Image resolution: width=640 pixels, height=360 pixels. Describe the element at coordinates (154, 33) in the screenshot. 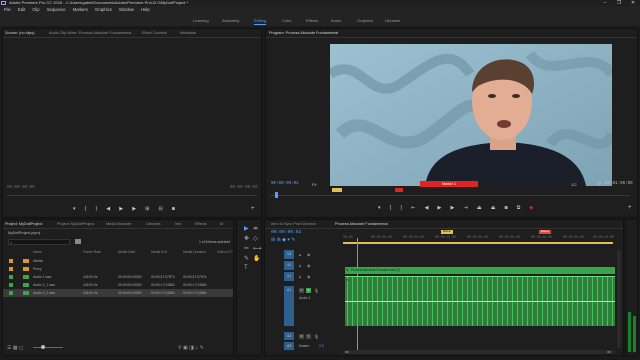

I see `tab-effect-controls: Effect Controls` at that location.